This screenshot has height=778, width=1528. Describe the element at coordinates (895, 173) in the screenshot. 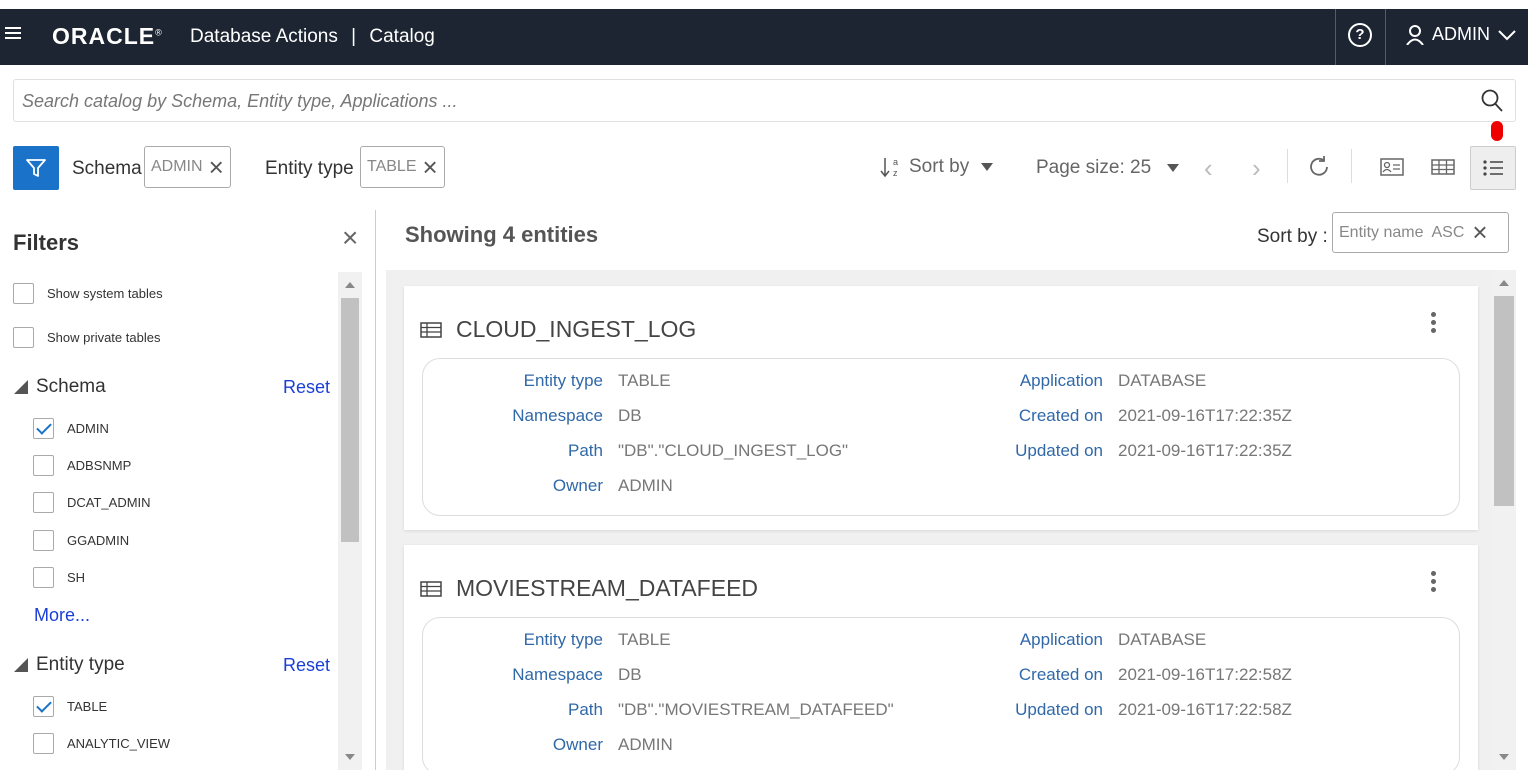

I see `svg-text: z` at that location.